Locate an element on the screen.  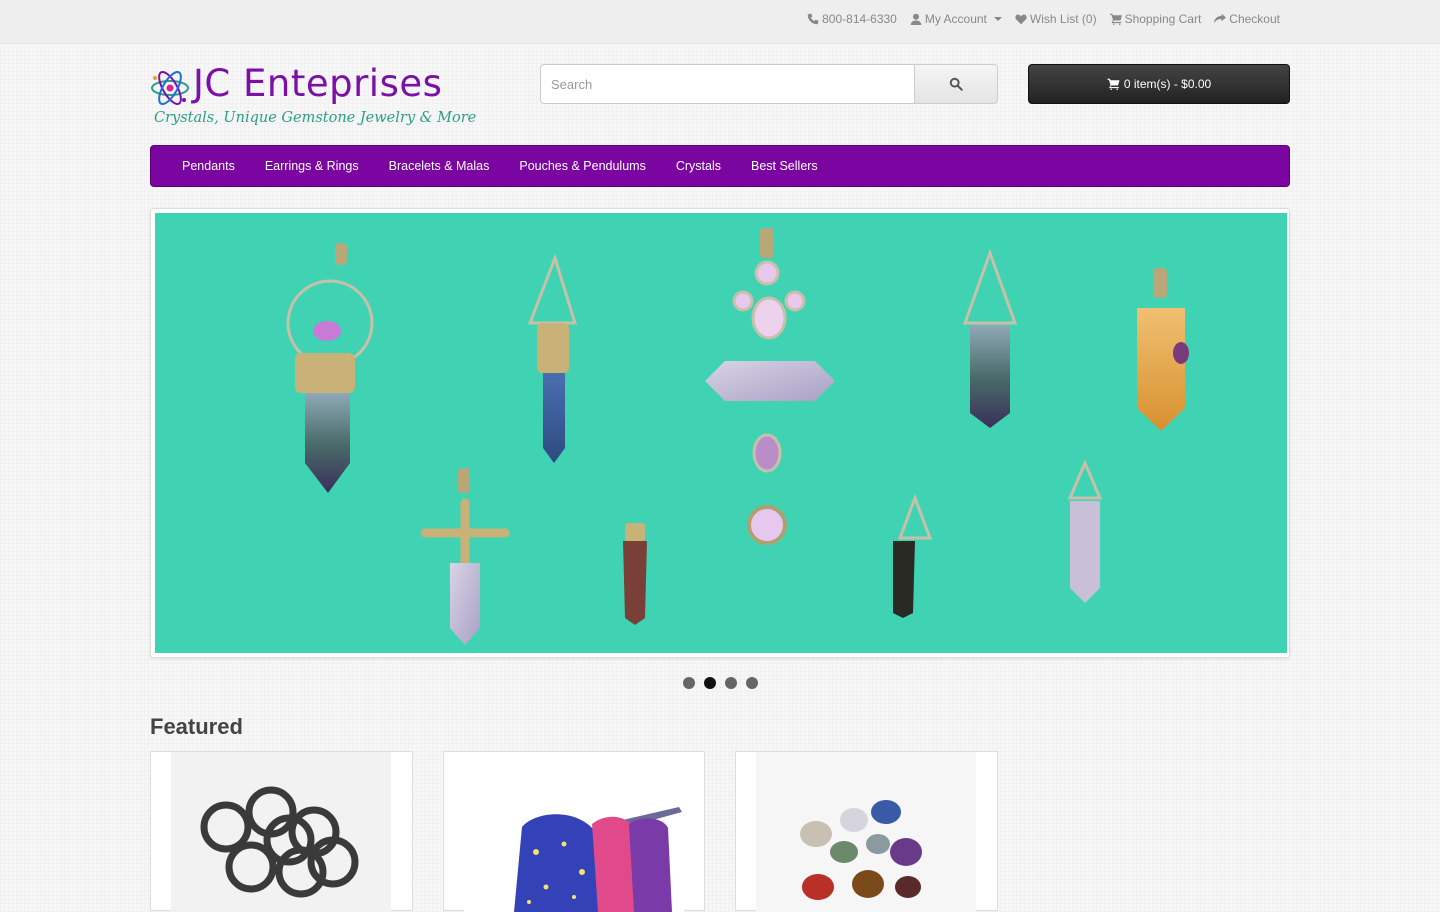
search-icon is located at coordinates (956, 84).